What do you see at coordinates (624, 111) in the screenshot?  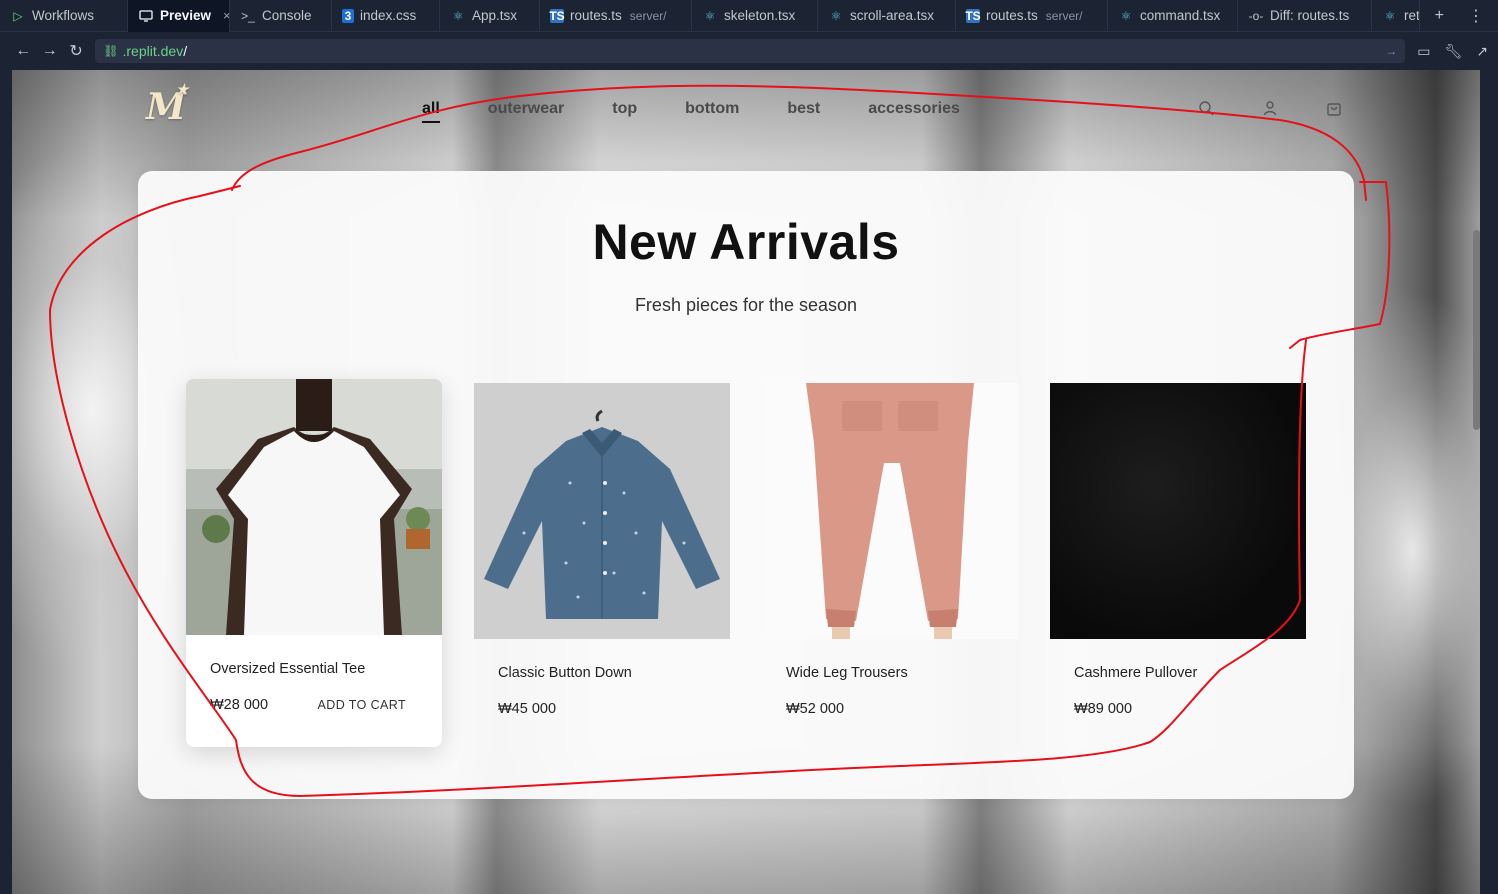 I see `nav-top: top` at bounding box center [624, 111].